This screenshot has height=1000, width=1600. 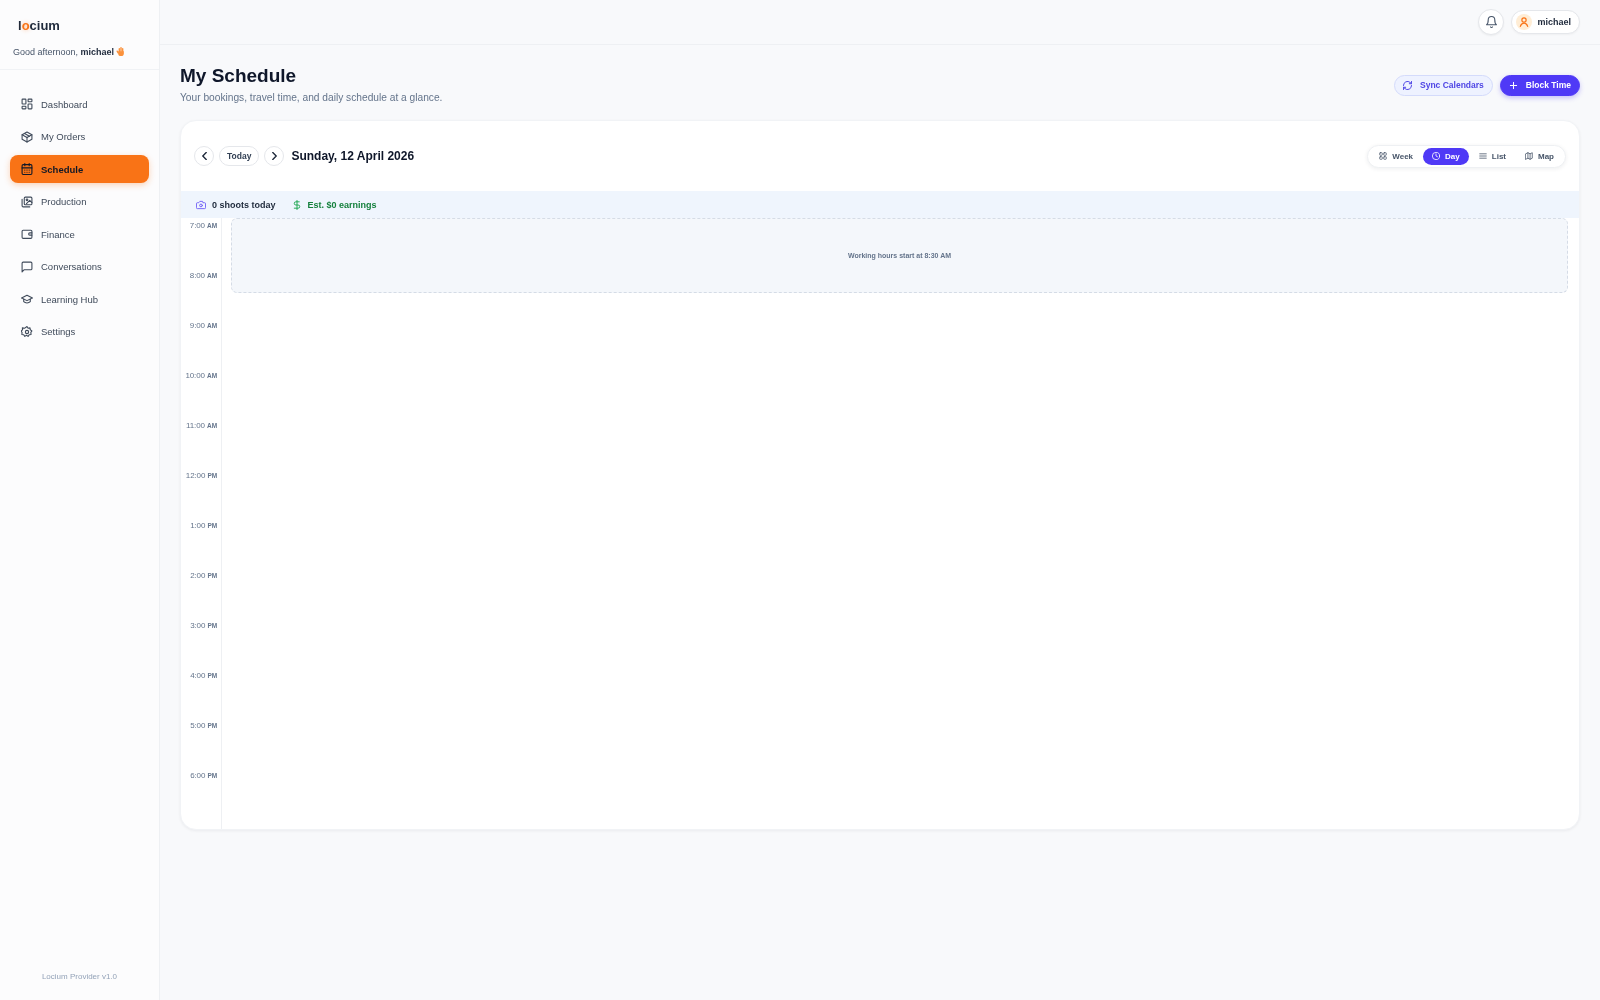 I want to click on page-subtitle: Your bookings, travel time, and daily schedule at a glance., so click(x=311, y=98).